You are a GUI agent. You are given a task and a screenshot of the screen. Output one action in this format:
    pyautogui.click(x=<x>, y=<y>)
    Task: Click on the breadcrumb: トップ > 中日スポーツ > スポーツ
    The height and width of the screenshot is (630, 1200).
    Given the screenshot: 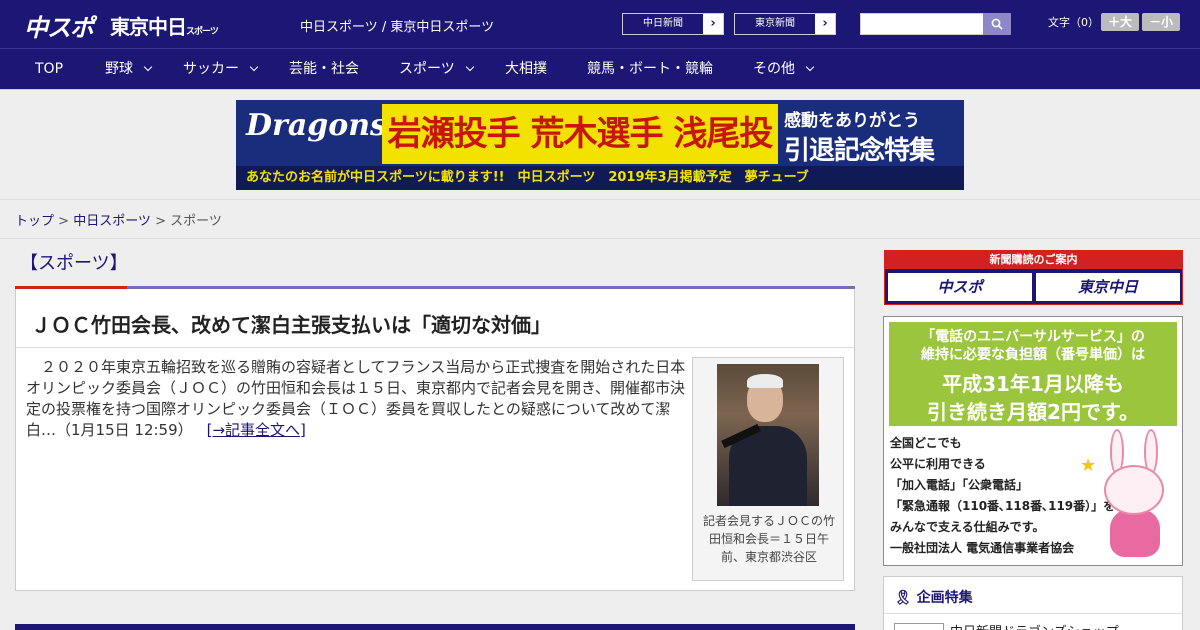 What is the action you would take?
    pyautogui.click(x=118, y=219)
    